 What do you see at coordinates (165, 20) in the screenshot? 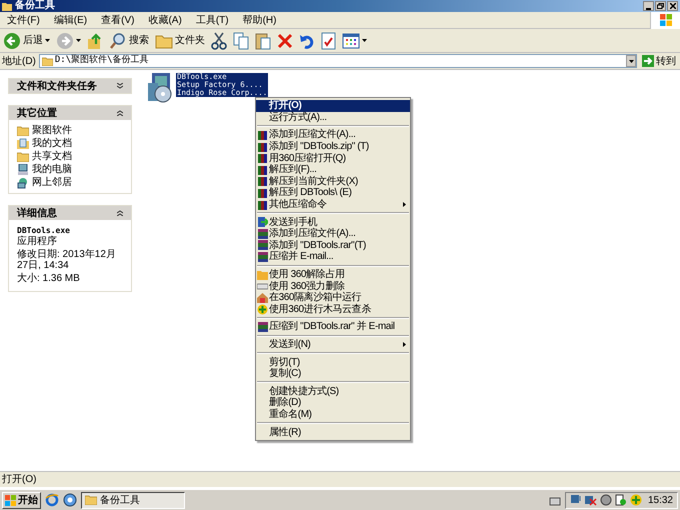
I see `menu-item: 收藏(A)` at bounding box center [165, 20].